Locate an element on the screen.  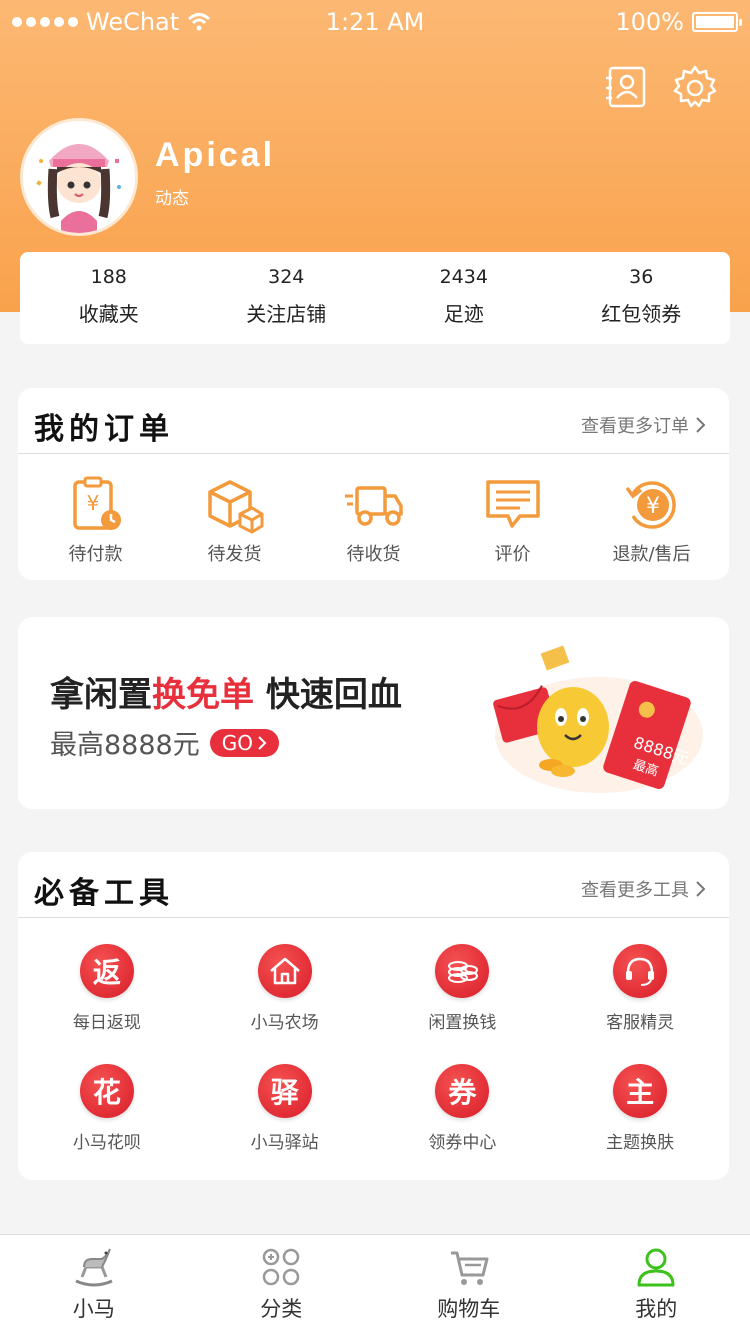
banner-title-b: 快速回血 is located at coordinates (328, 695).